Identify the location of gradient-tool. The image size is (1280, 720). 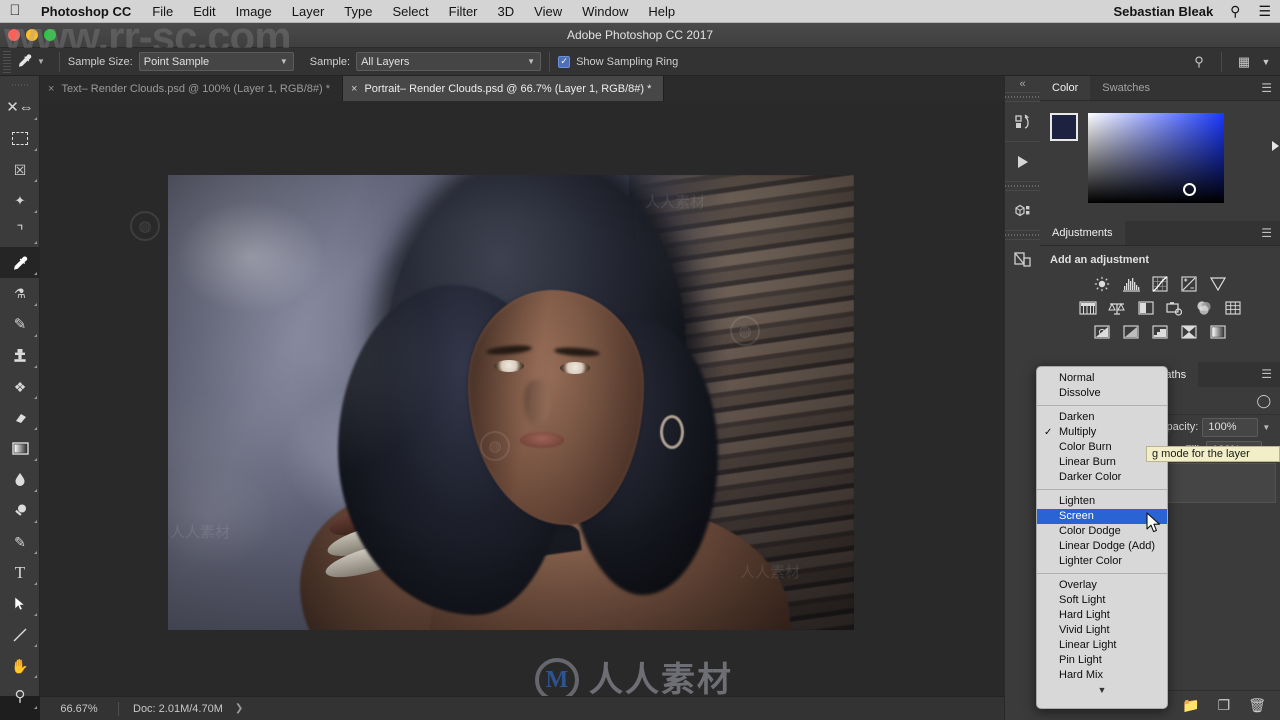
(20, 448).